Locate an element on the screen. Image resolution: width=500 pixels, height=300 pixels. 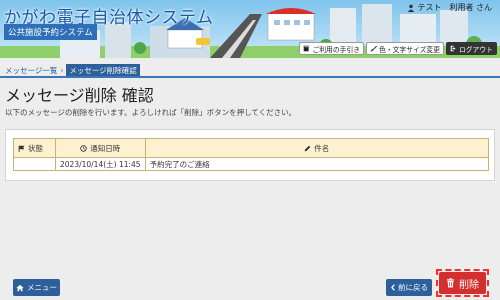
delete-button-focus-ring: 削除 is located at coordinates (462, 283).